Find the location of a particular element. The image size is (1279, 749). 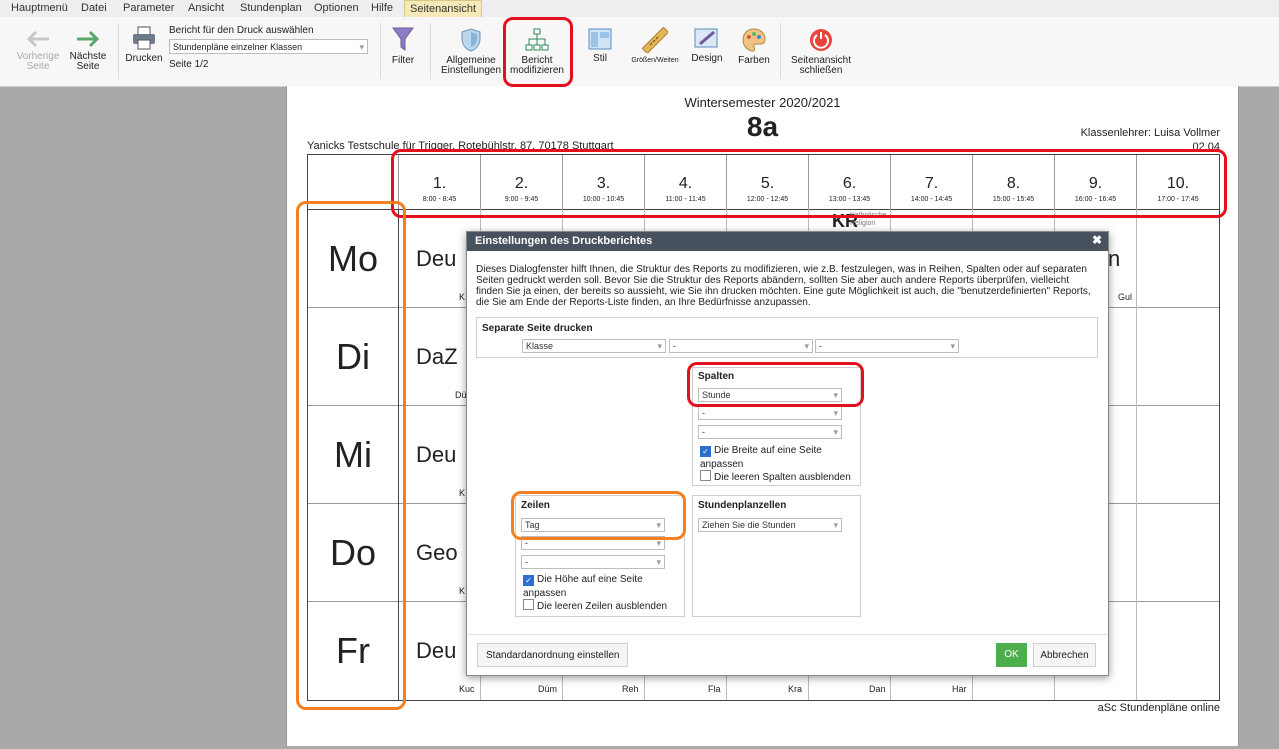

colors-button: Farben is located at coordinates (754, 46).